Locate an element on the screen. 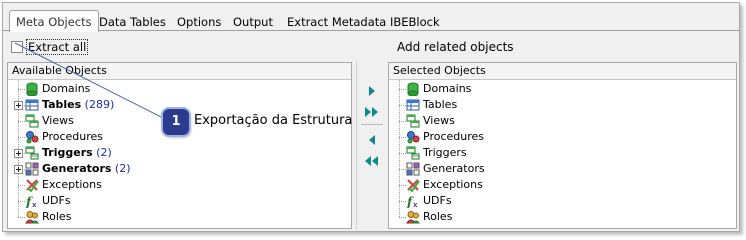  tree-node-generators: Generators (2) is located at coordinates (179, 169).